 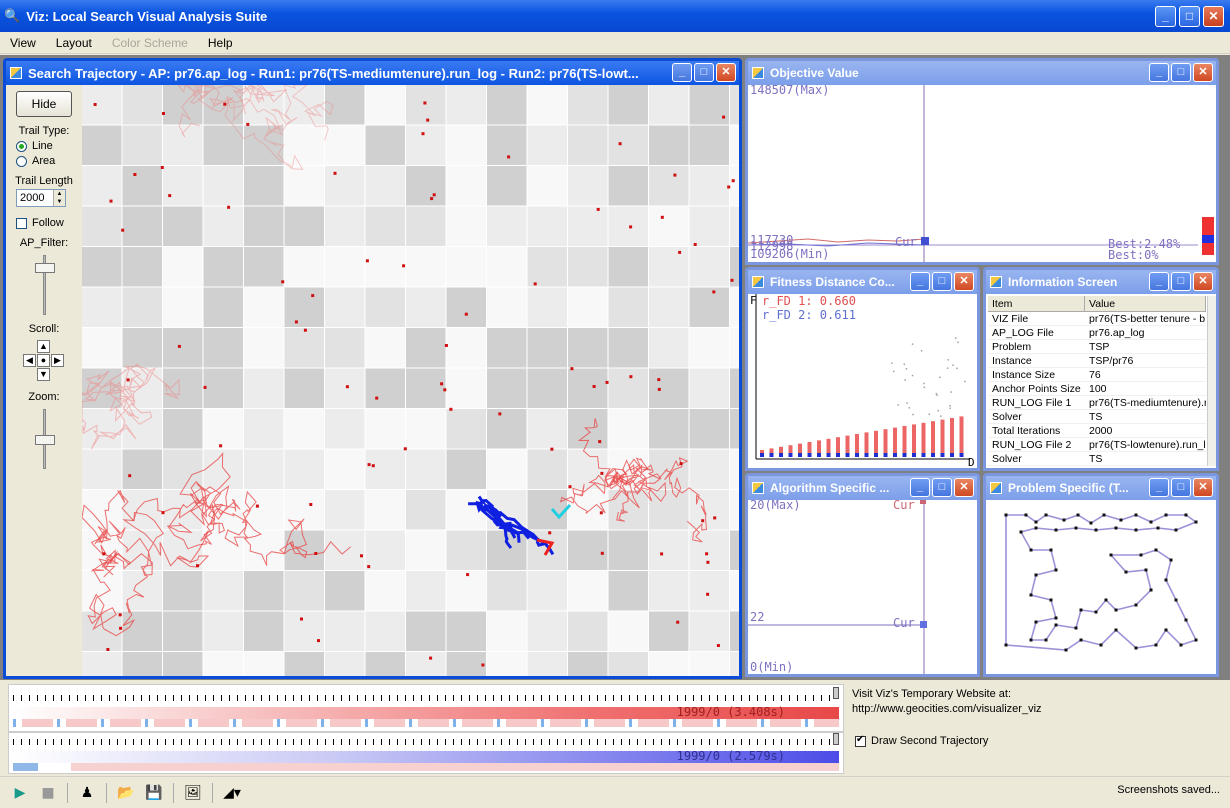 I want to click on trail-length-label: Trail Length, so click(x=44, y=181).